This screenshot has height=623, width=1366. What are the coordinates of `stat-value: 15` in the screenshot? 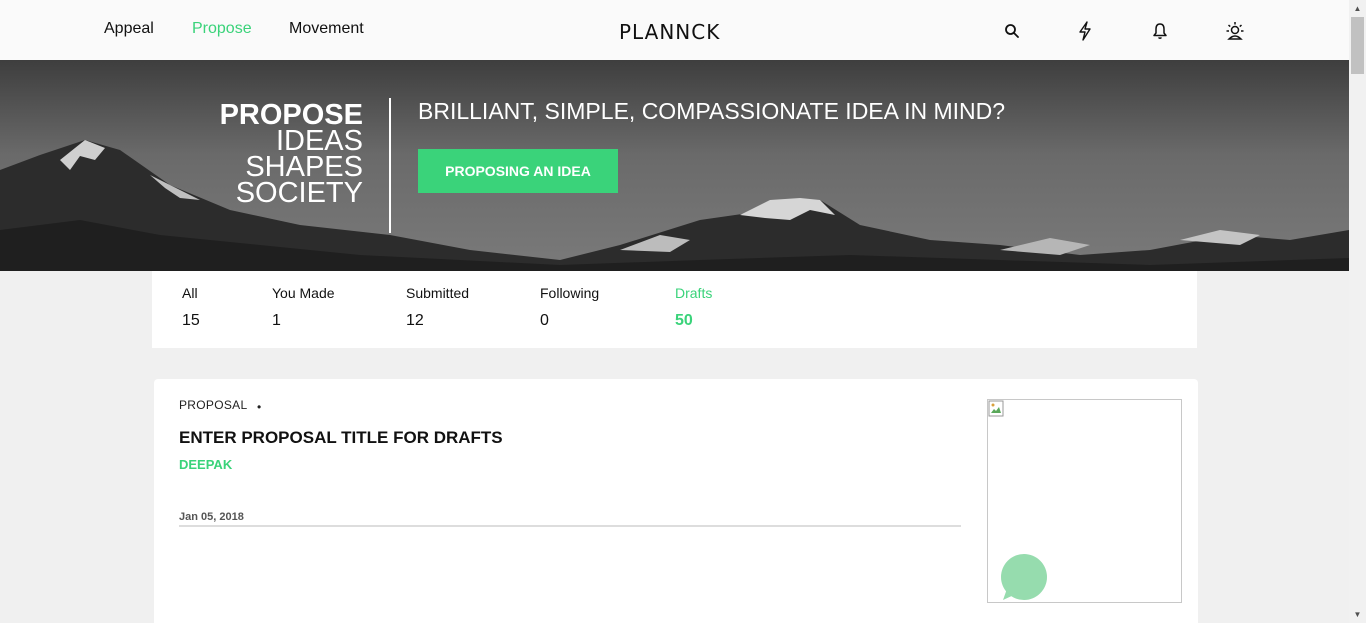 It's located at (191, 320).